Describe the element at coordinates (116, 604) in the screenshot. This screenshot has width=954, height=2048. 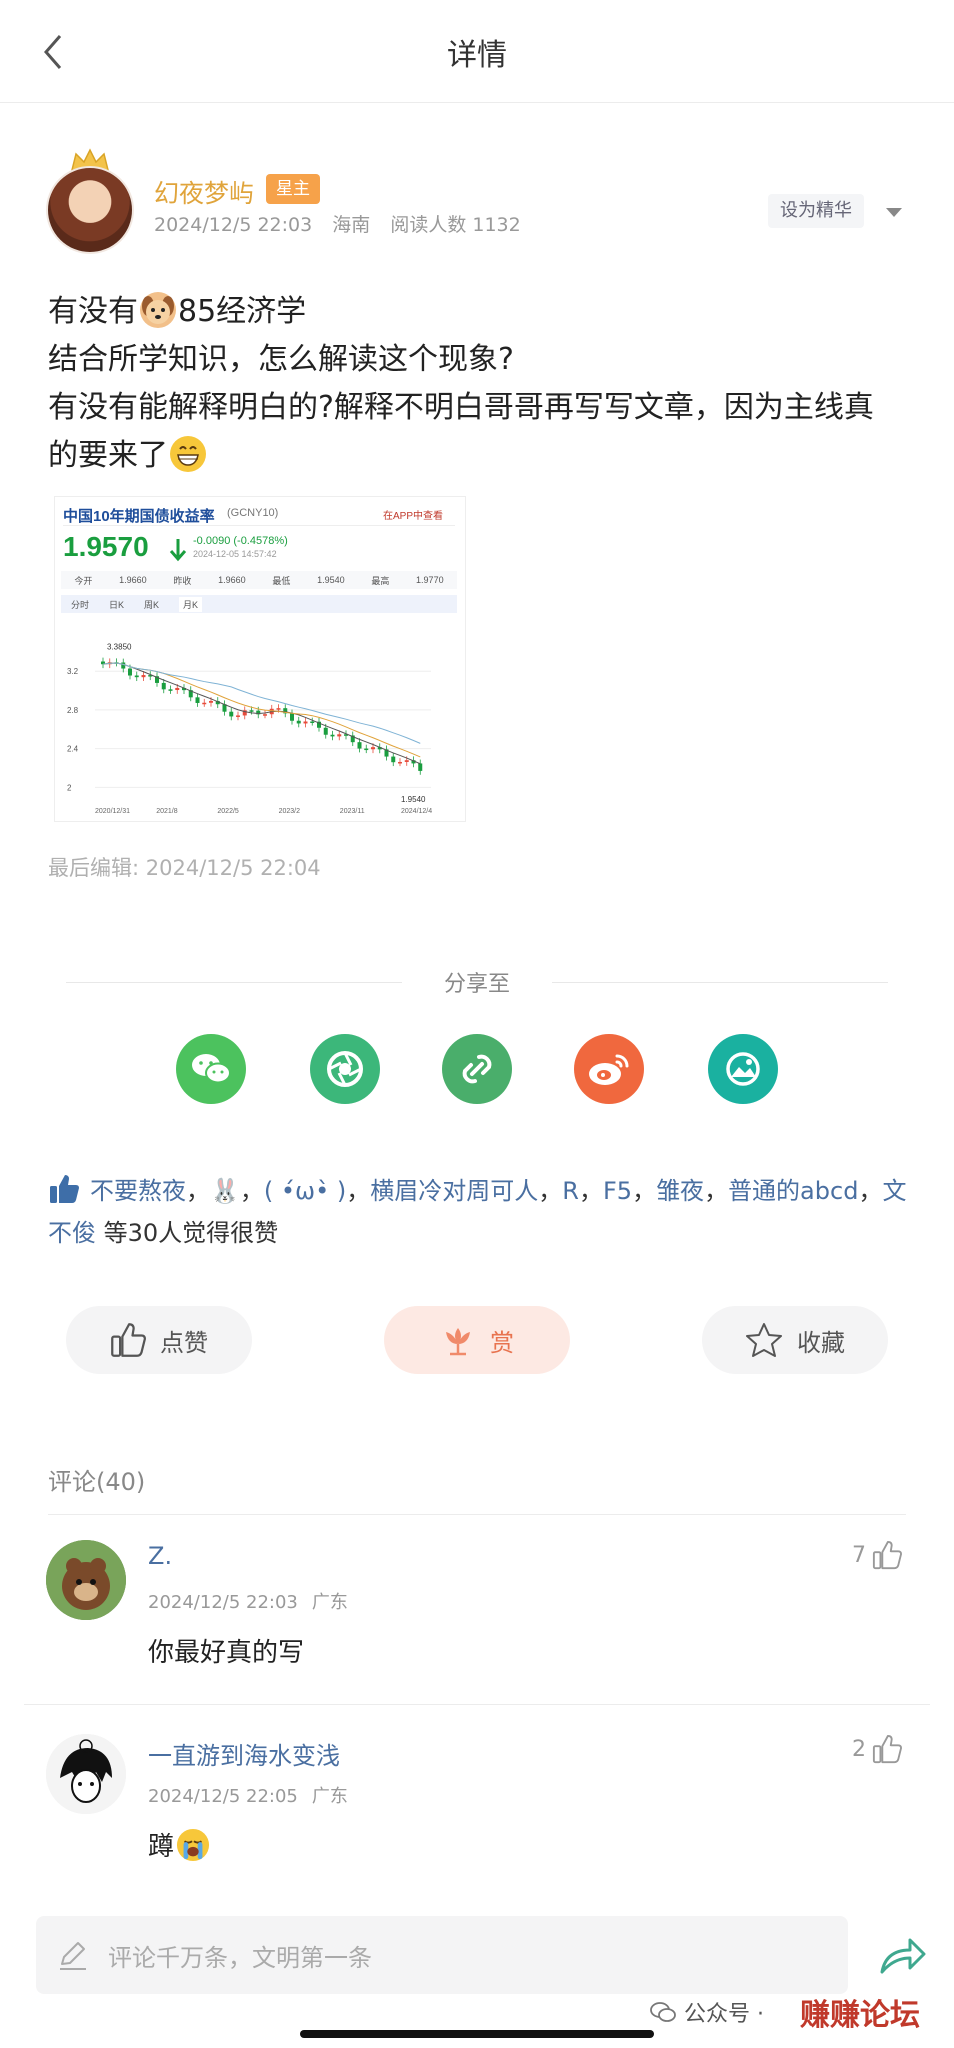
I see `chart-tab: 日K` at that location.